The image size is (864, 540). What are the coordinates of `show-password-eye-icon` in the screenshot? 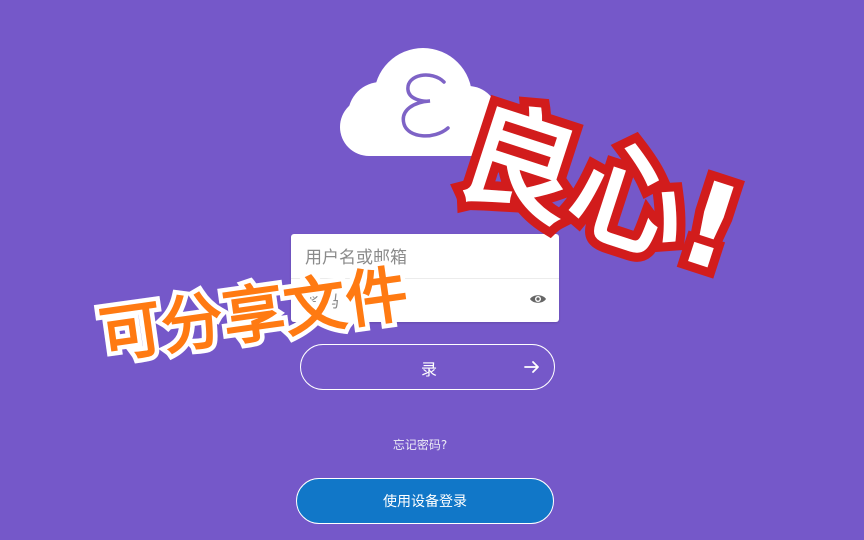 It's located at (538, 299).